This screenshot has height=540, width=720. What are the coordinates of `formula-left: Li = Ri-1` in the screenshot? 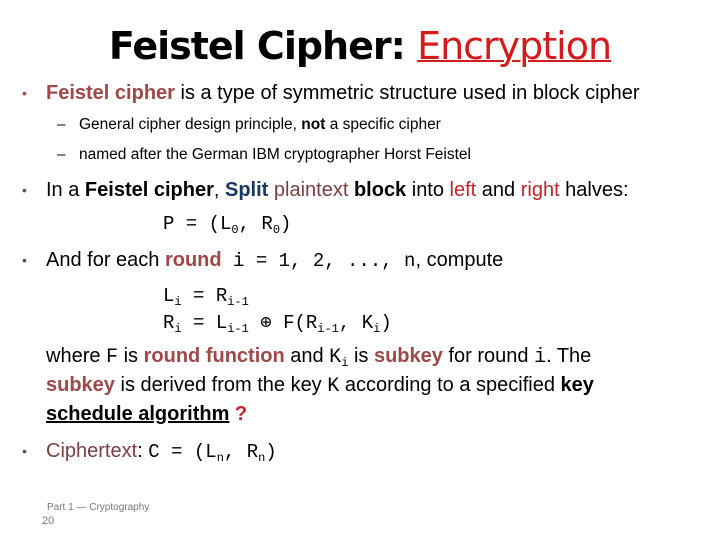 It's located at (206, 296).